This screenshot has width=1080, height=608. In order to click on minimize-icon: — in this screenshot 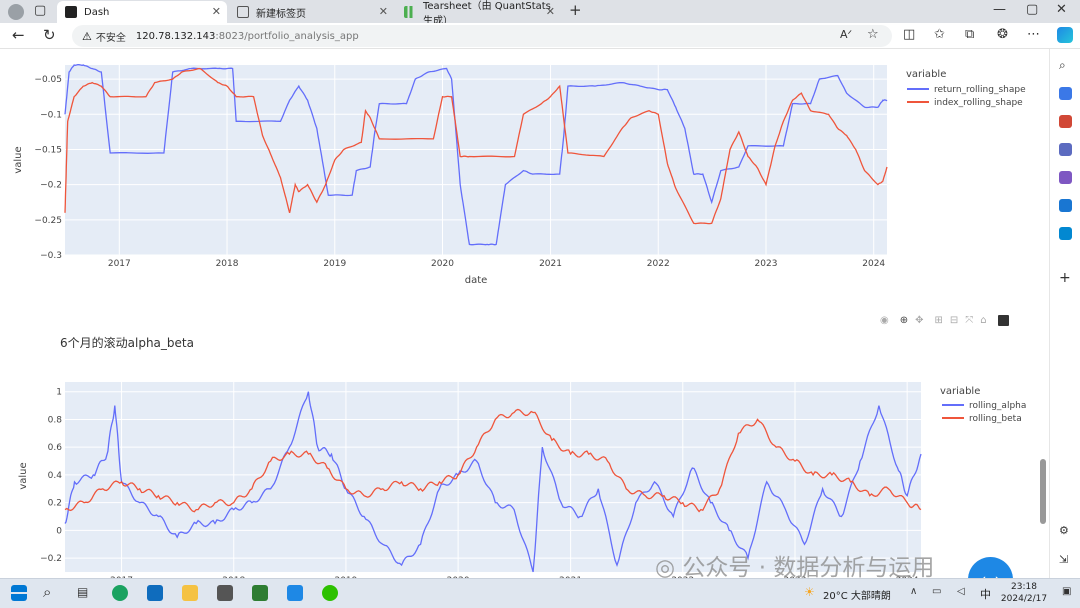, I will do `click(999, 9)`.